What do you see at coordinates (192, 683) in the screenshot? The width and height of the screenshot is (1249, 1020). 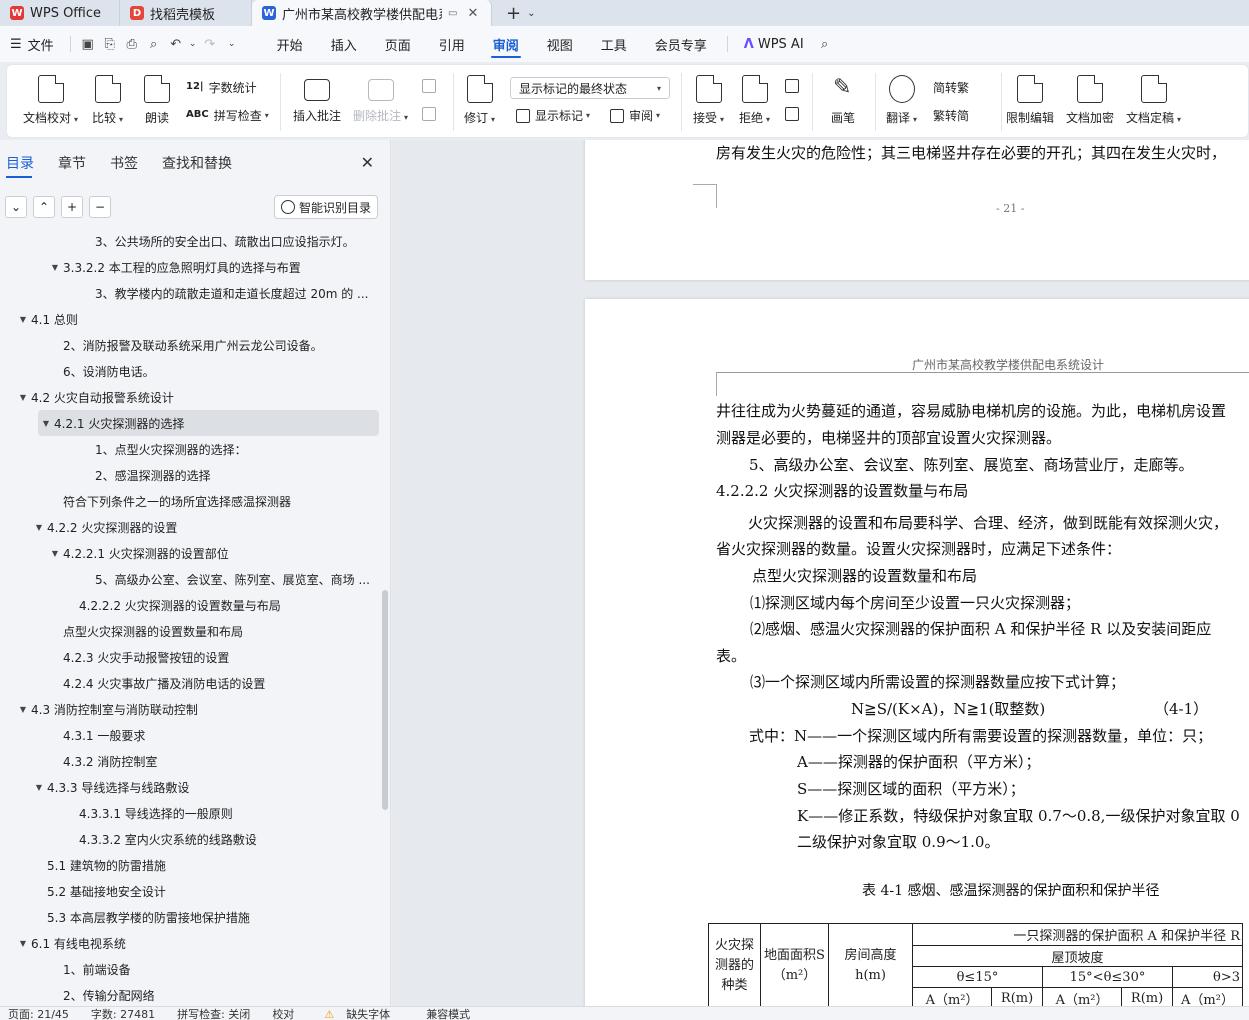 I see `toc-item: 4.2.4 火灾事故广播及消防电话的设置` at bounding box center [192, 683].